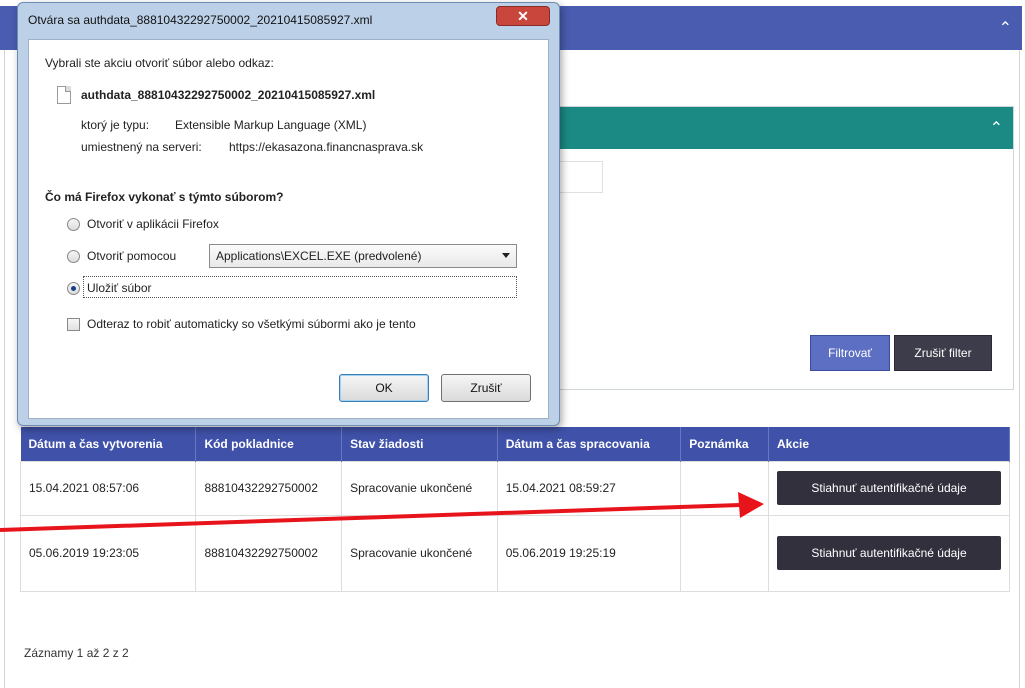 Image resolution: width=1025 pixels, height=688 pixels. I want to click on col-header-note: Poznámka, so click(724, 444).